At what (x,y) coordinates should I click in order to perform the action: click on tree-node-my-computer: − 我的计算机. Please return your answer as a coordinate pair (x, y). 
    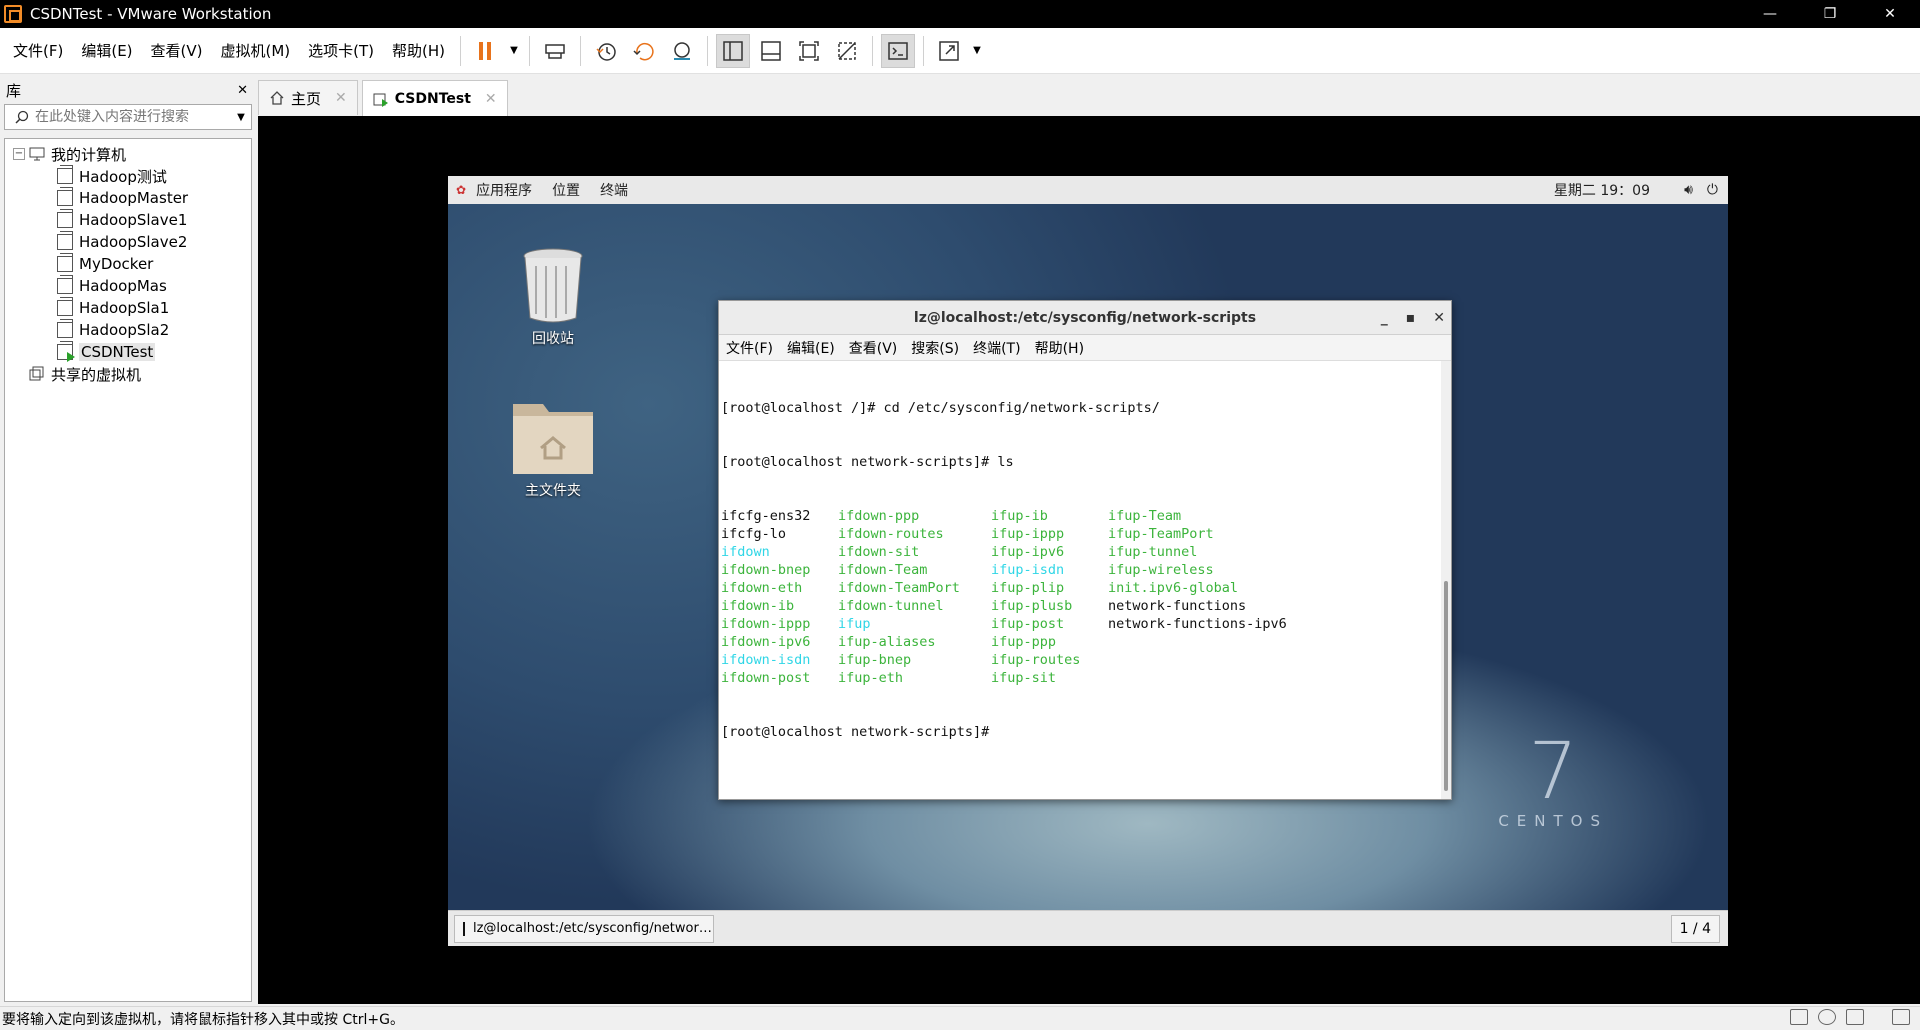
    Looking at the image, I should click on (128, 154).